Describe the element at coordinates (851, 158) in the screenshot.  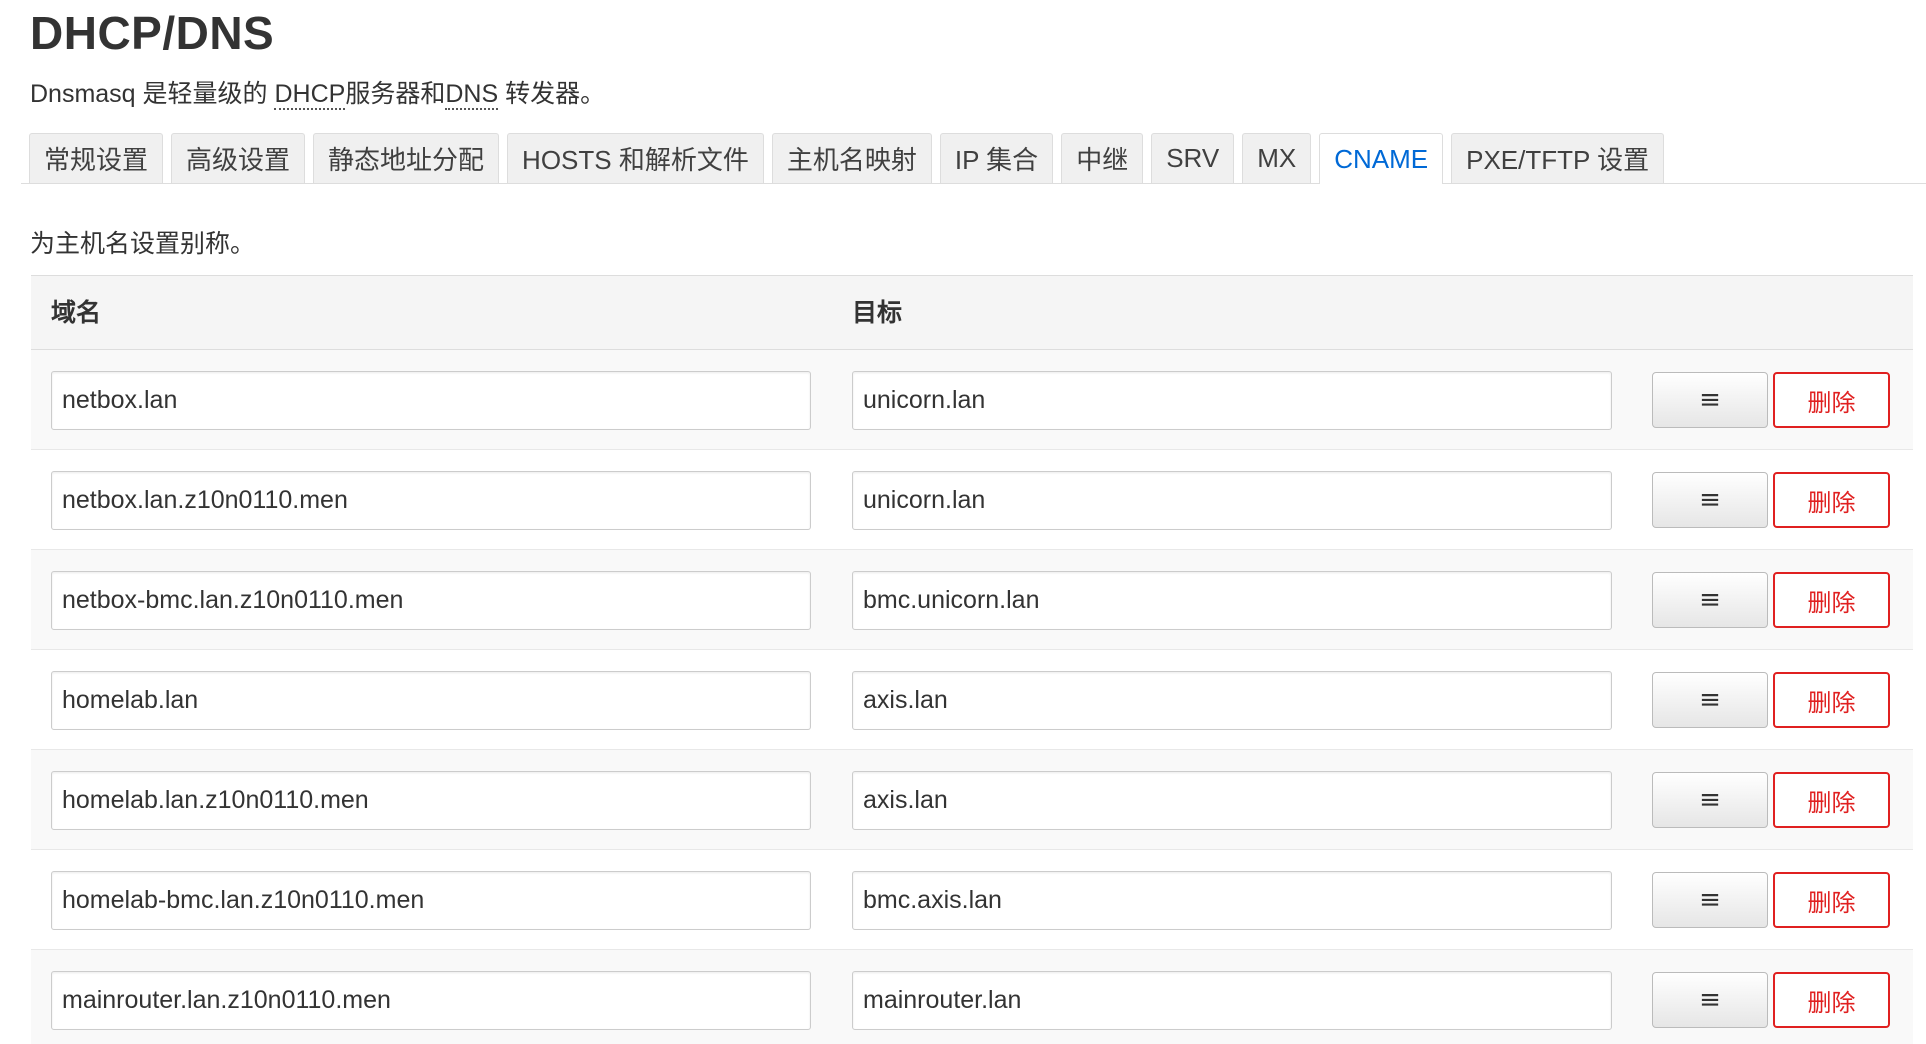
I see `tab-4: 主机名映射` at that location.